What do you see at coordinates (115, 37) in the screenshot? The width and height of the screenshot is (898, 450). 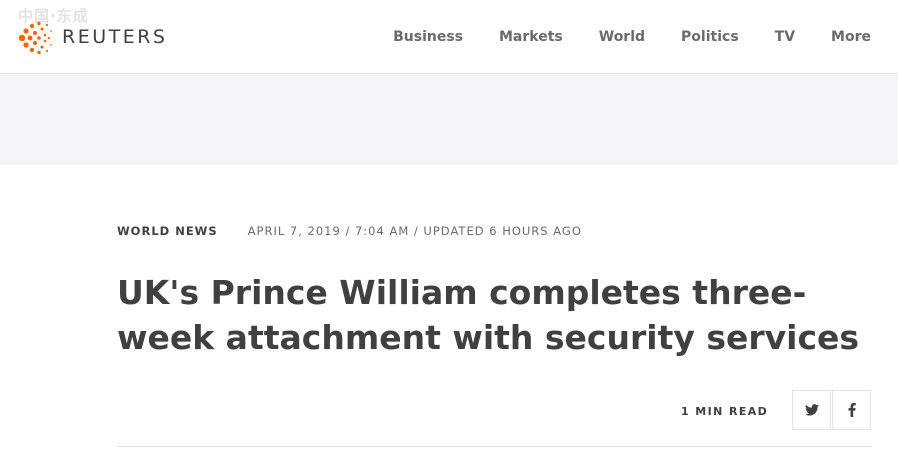 I see `logo-wordmark: REUTERS` at bounding box center [115, 37].